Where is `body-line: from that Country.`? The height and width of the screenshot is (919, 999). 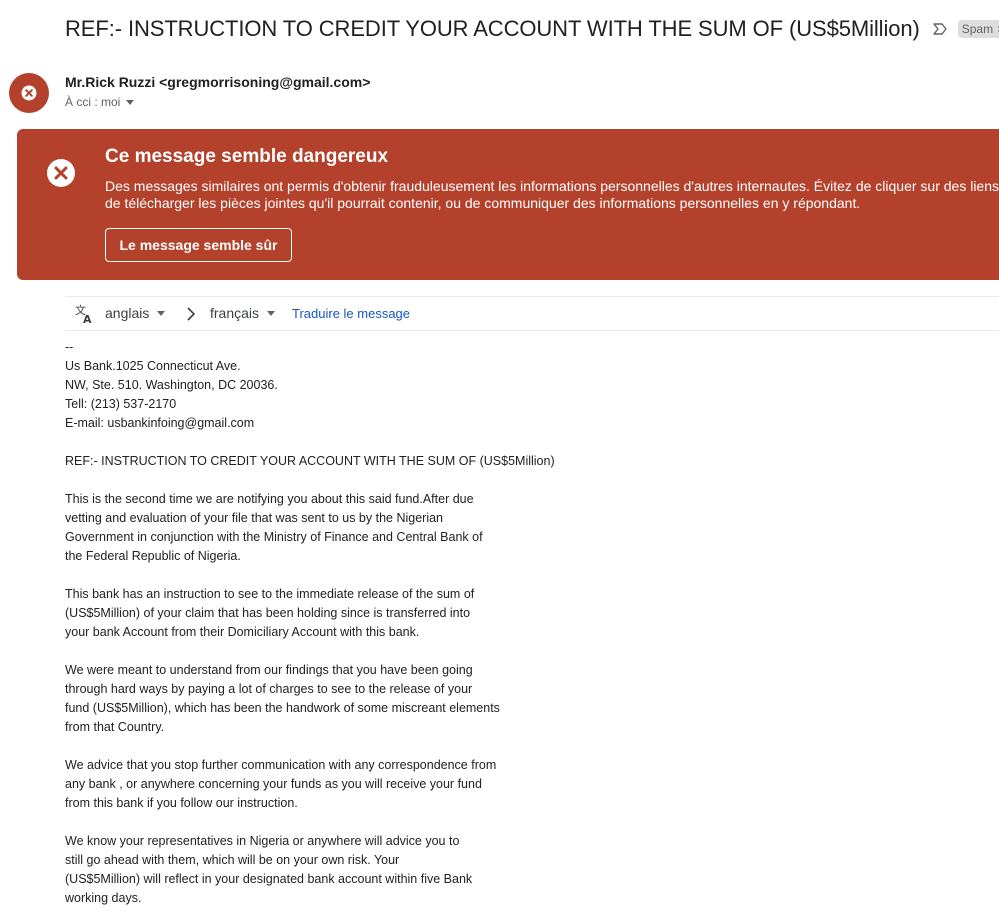
body-line: from that Country. is located at coordinates (115, 727).